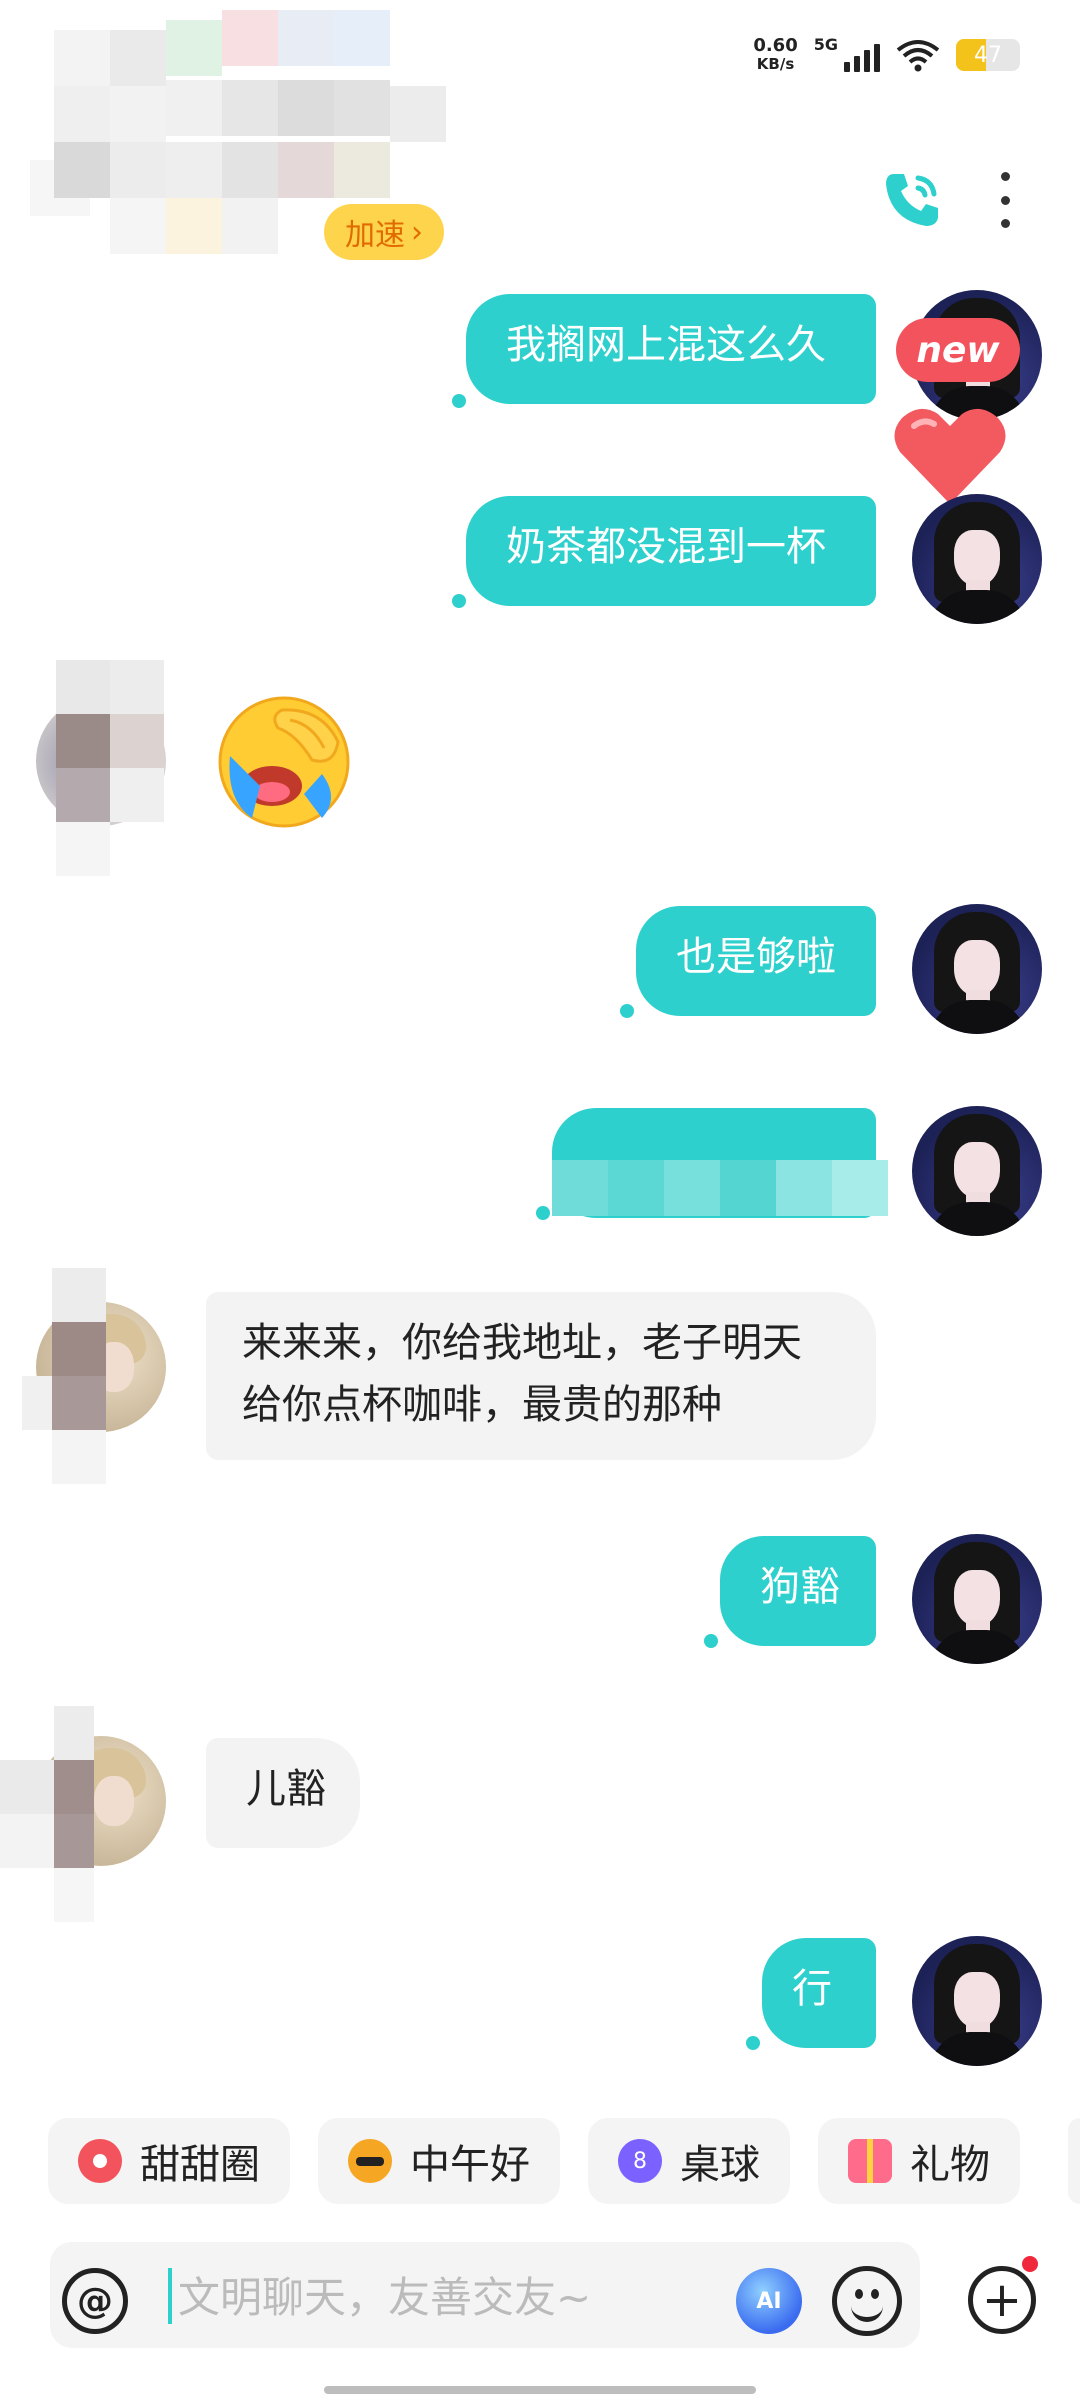  I want to click on battery-icon: 47, so click(988, 55).